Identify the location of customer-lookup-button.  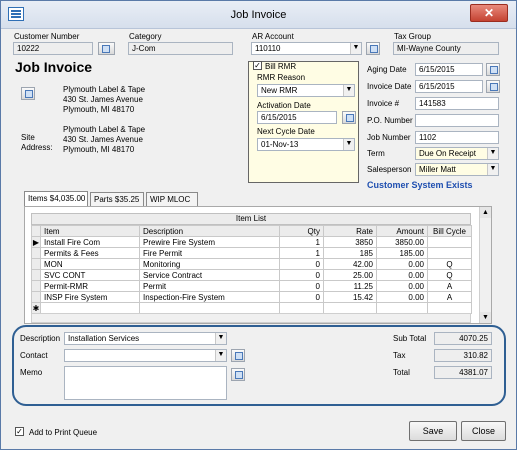
(106, 48).